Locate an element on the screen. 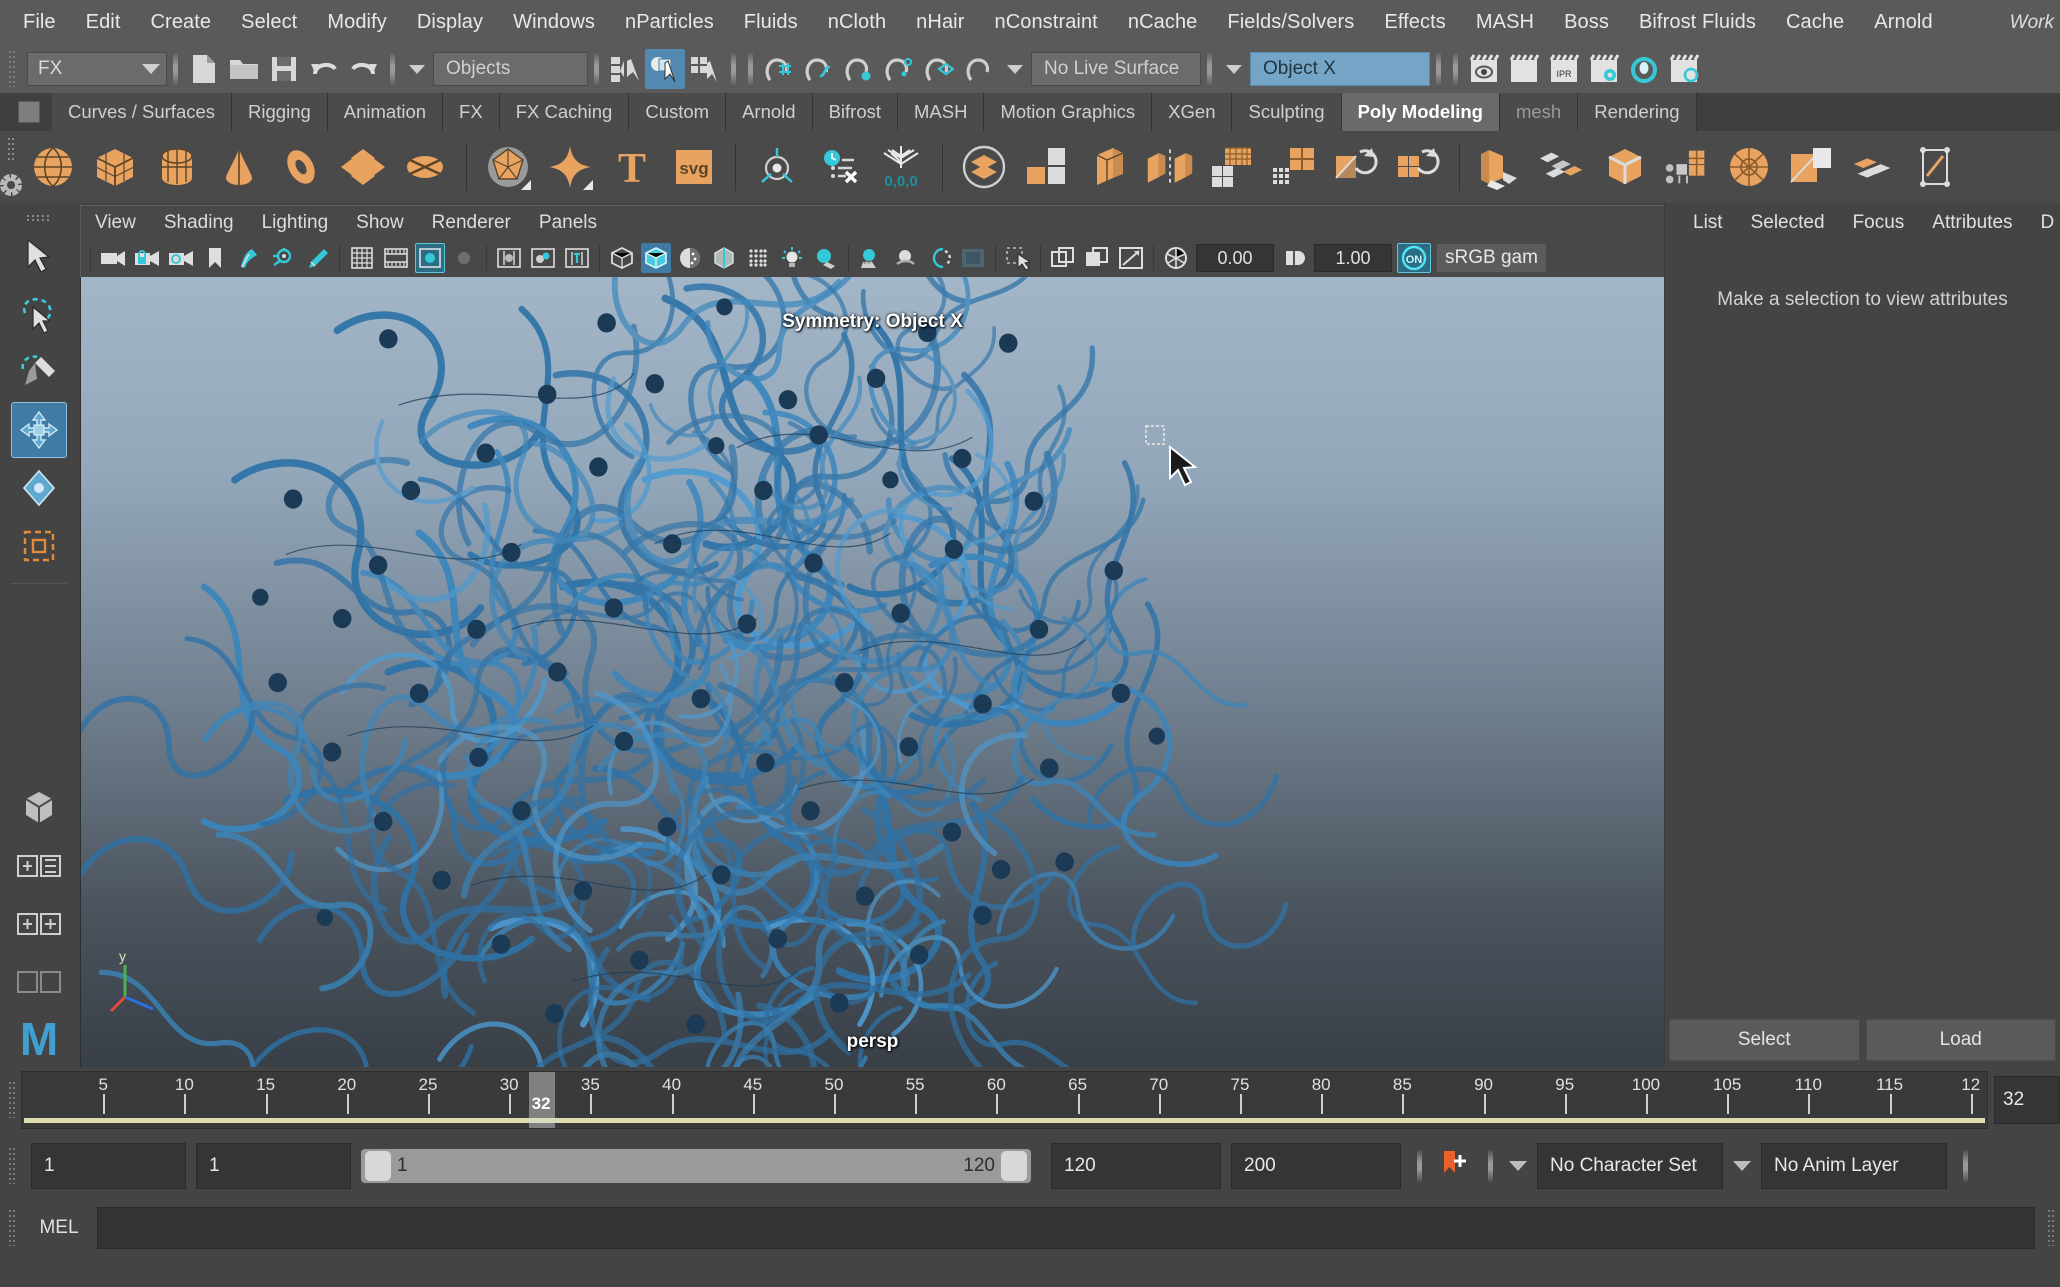  ae-load-button: Load is located at coordinates (1960, 1040).